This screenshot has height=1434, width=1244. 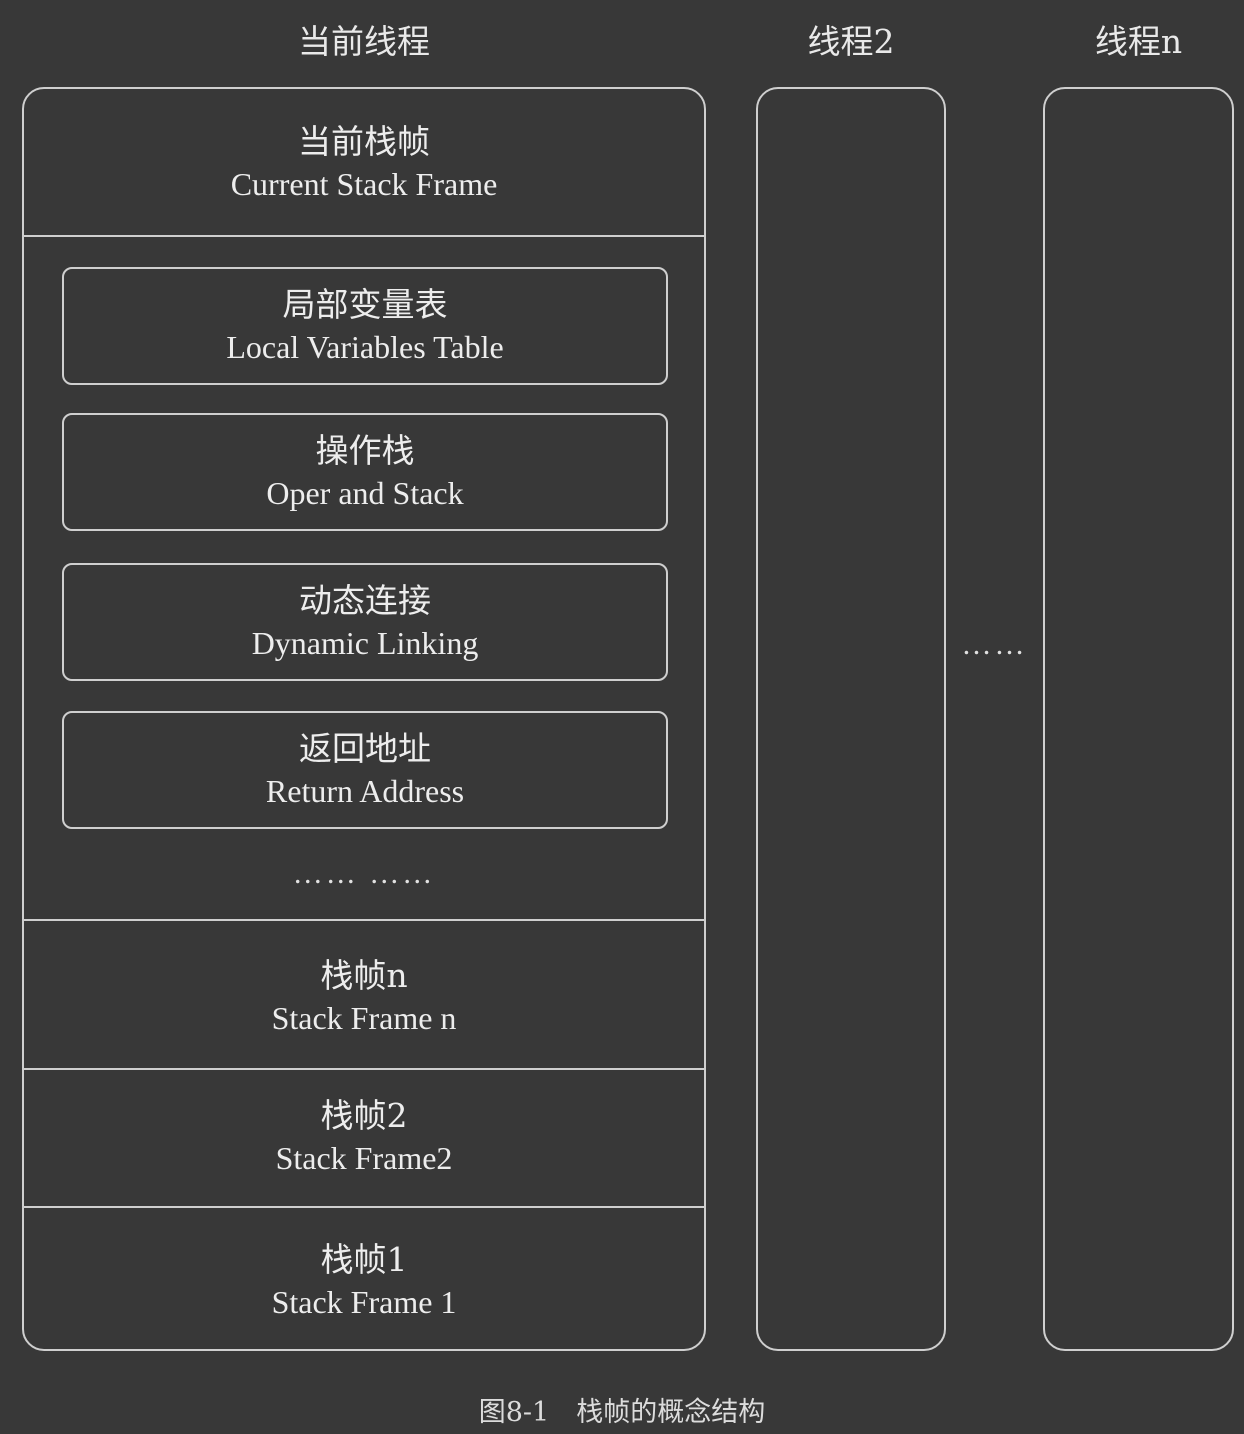 I want to click on thread-n-box, so click(x=1138, y=719).